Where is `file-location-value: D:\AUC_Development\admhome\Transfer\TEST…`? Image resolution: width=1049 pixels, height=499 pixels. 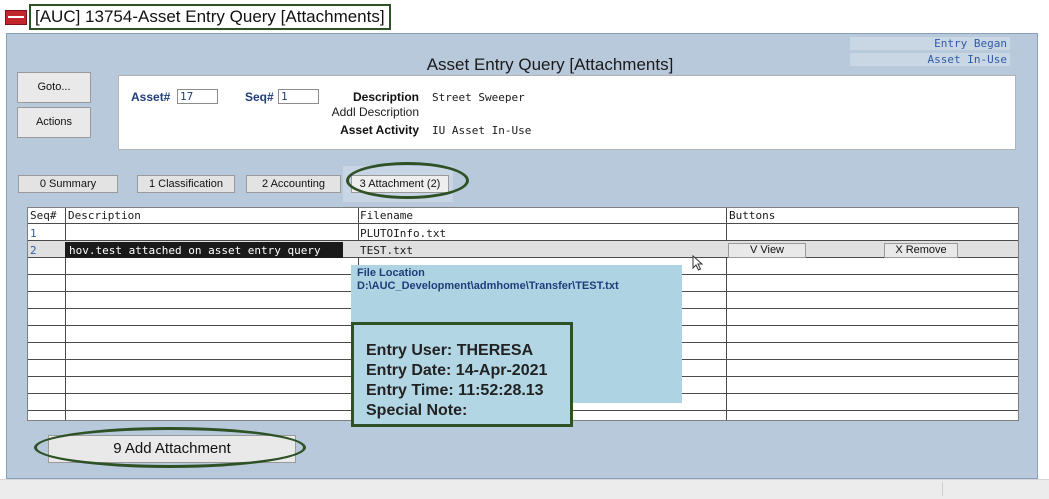 file-location-value: D:\AUC_Development\admhome\Transfer\TEST… is located at coordinates (488, 286).